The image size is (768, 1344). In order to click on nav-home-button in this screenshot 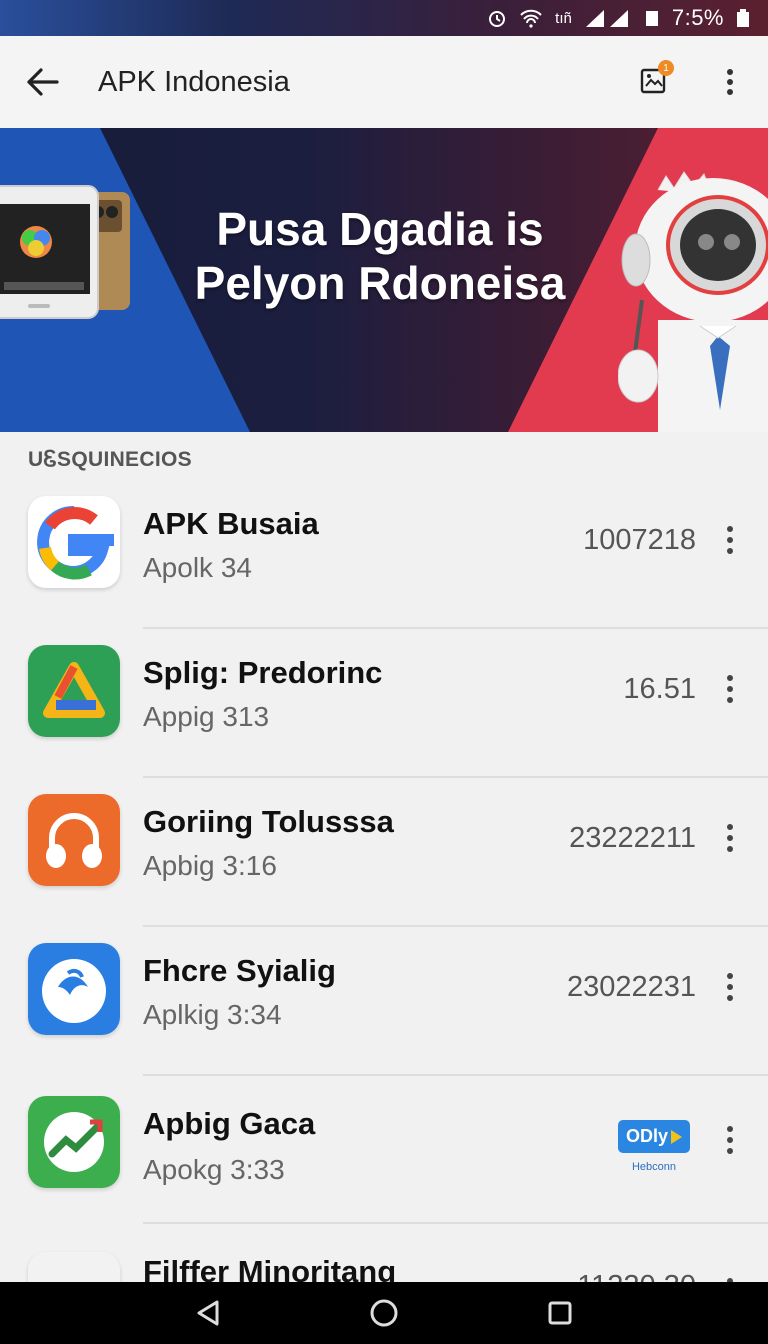, I will do `click(384, 1313)`.